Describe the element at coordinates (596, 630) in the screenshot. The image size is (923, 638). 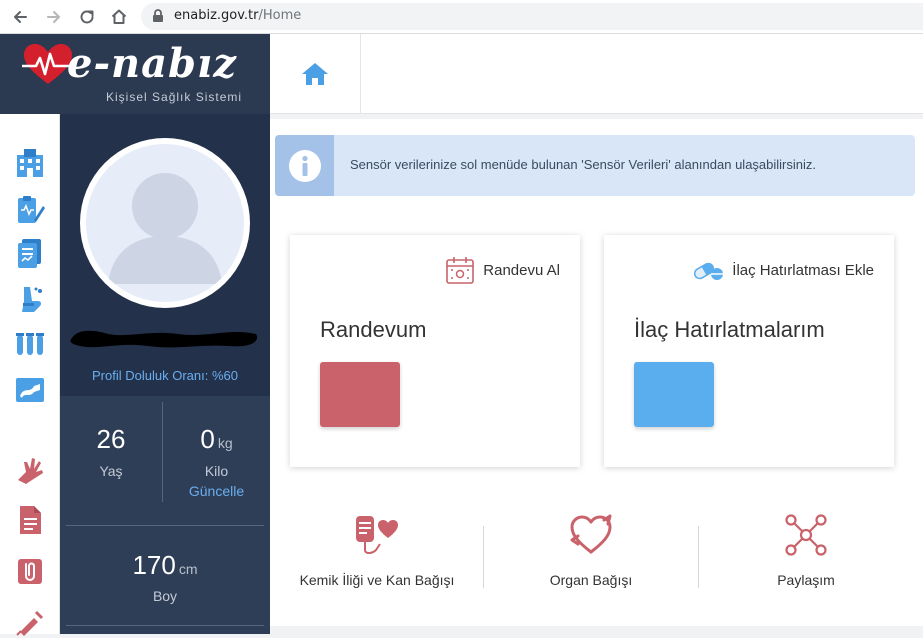
I see `main-bottom-strip` at that location.